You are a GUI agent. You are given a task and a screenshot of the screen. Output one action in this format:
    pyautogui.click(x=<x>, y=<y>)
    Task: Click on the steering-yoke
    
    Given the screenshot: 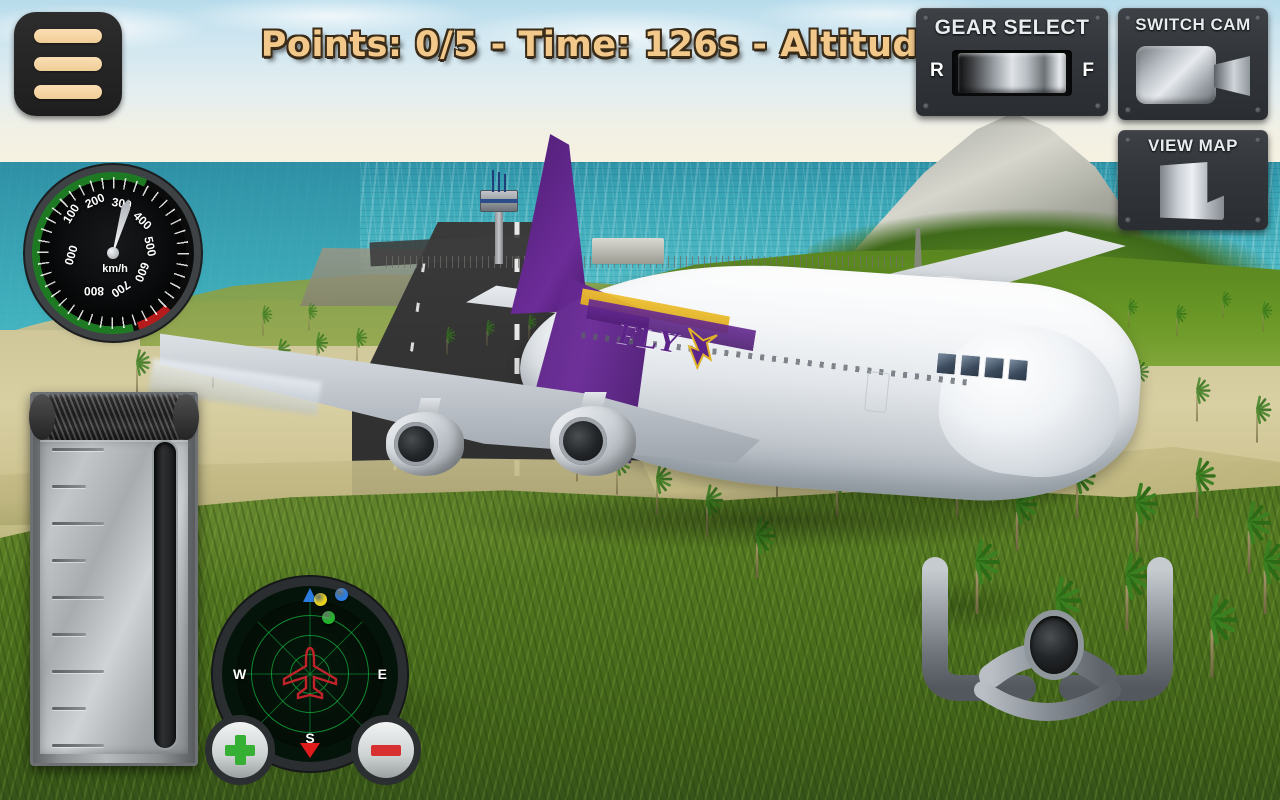 What is the action you would take?
    pyautogui.click(x=1047, y=643)
    